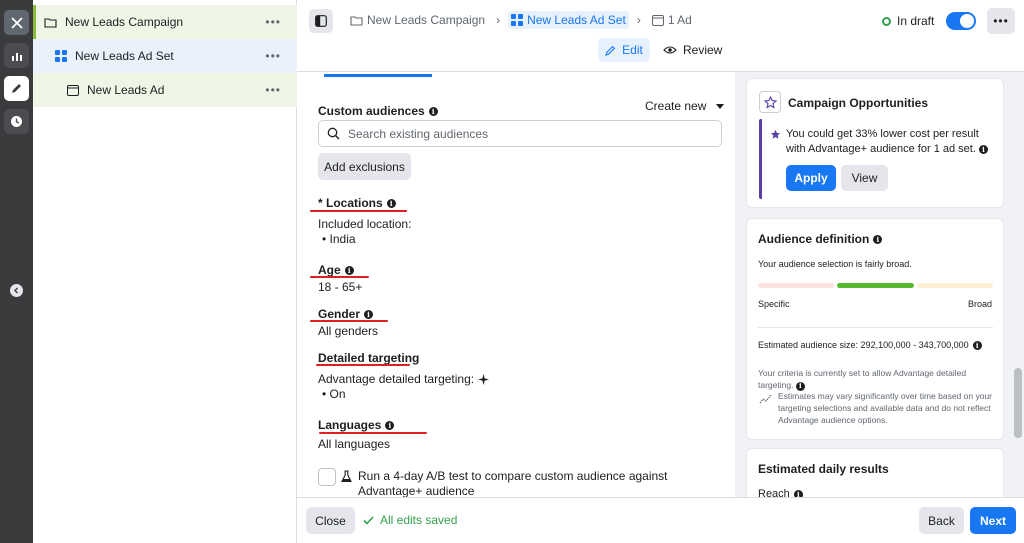 The width and height of the screenshot is (1024, 543). What do you see at coordinates (498, 20) in the screenshot?
I see `chevron-right-icon: ›` at bounding box center [498, 20].